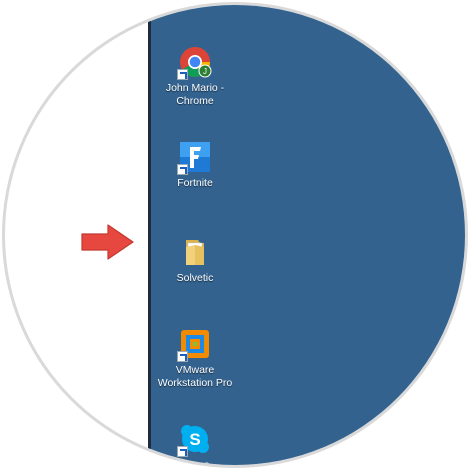  What do you see at coordinates (107, 242) in the screenshot?
I see `red-arrow-icon` at bounding box center [107, 242].